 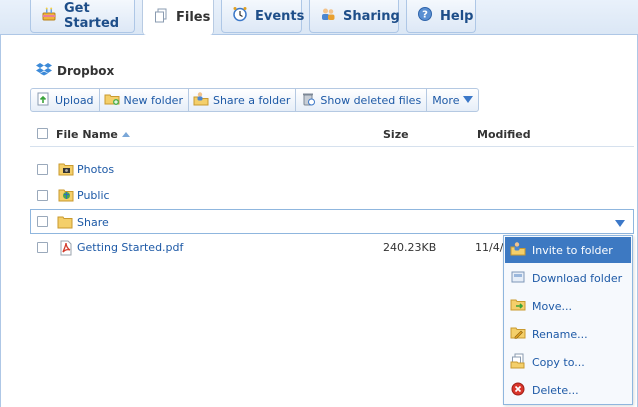 What do you see at coordinates (66, 196) in the screenshot?
I see `public-folder-icon` at bounding box center [66, 196].